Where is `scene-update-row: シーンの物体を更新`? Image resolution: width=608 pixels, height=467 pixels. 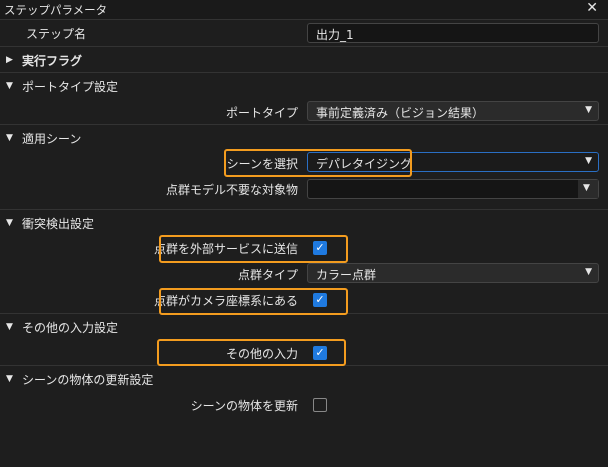 scene-update-row: シーンの物体を更新 is located at coordinates (304, 405).